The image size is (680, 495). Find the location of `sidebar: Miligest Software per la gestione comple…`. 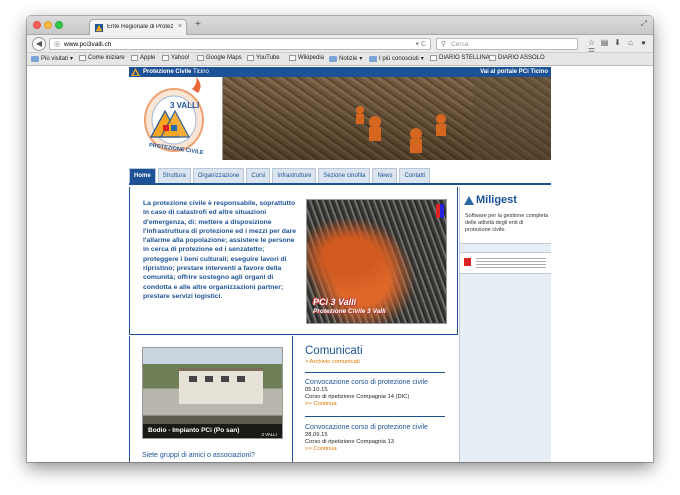

sidebar: Miligest Software per la gestione comple… is located at coordinates (505, 324).